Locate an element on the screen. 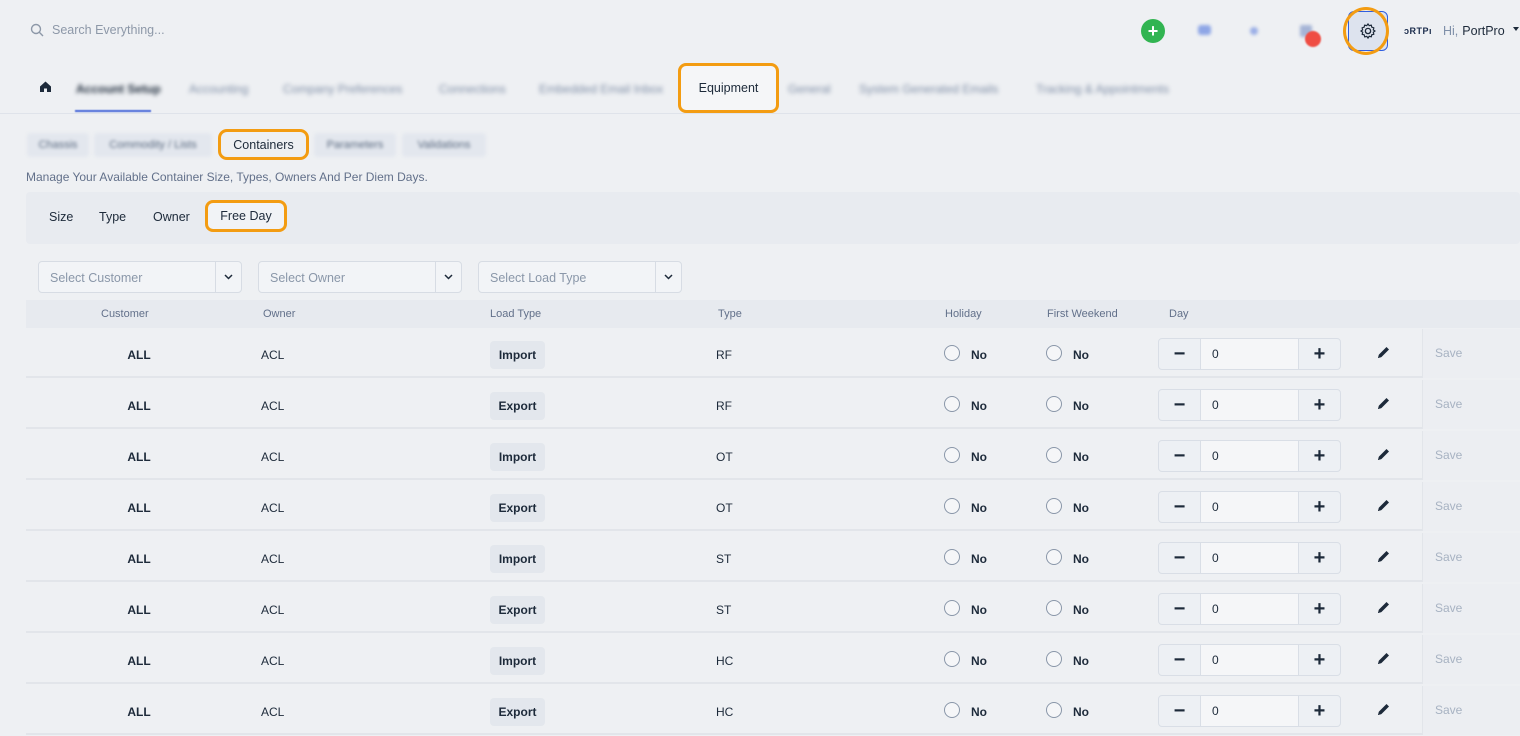  tab-size: Size is located at coordinates (61, 217).